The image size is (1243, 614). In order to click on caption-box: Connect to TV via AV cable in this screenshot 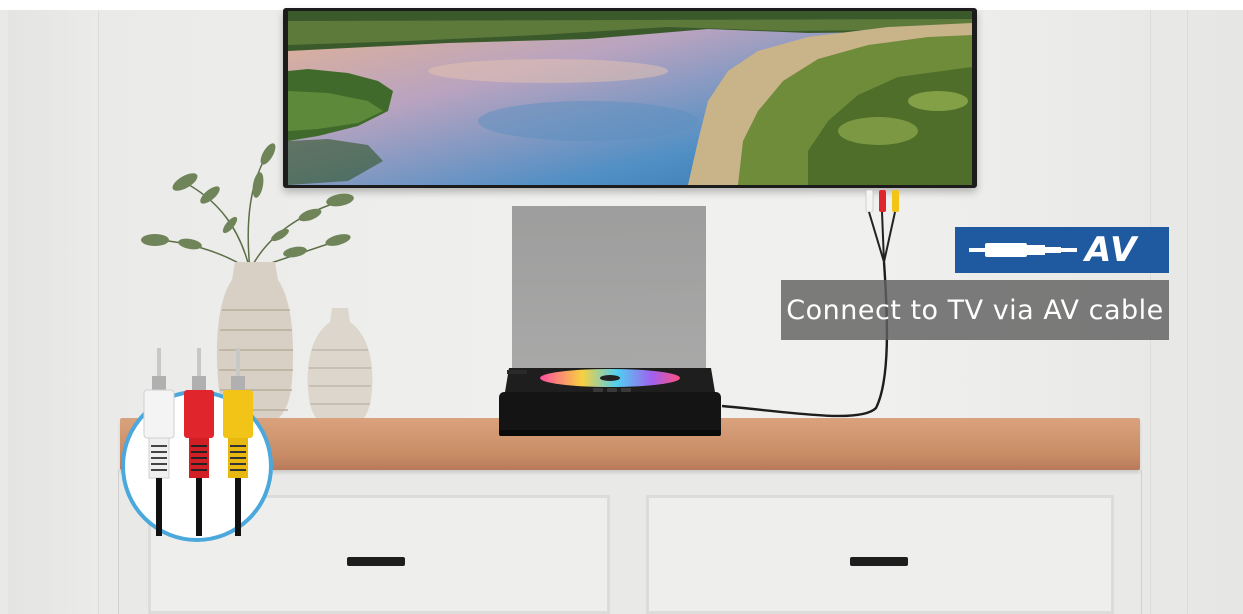, I will do `click(975, 310)`.